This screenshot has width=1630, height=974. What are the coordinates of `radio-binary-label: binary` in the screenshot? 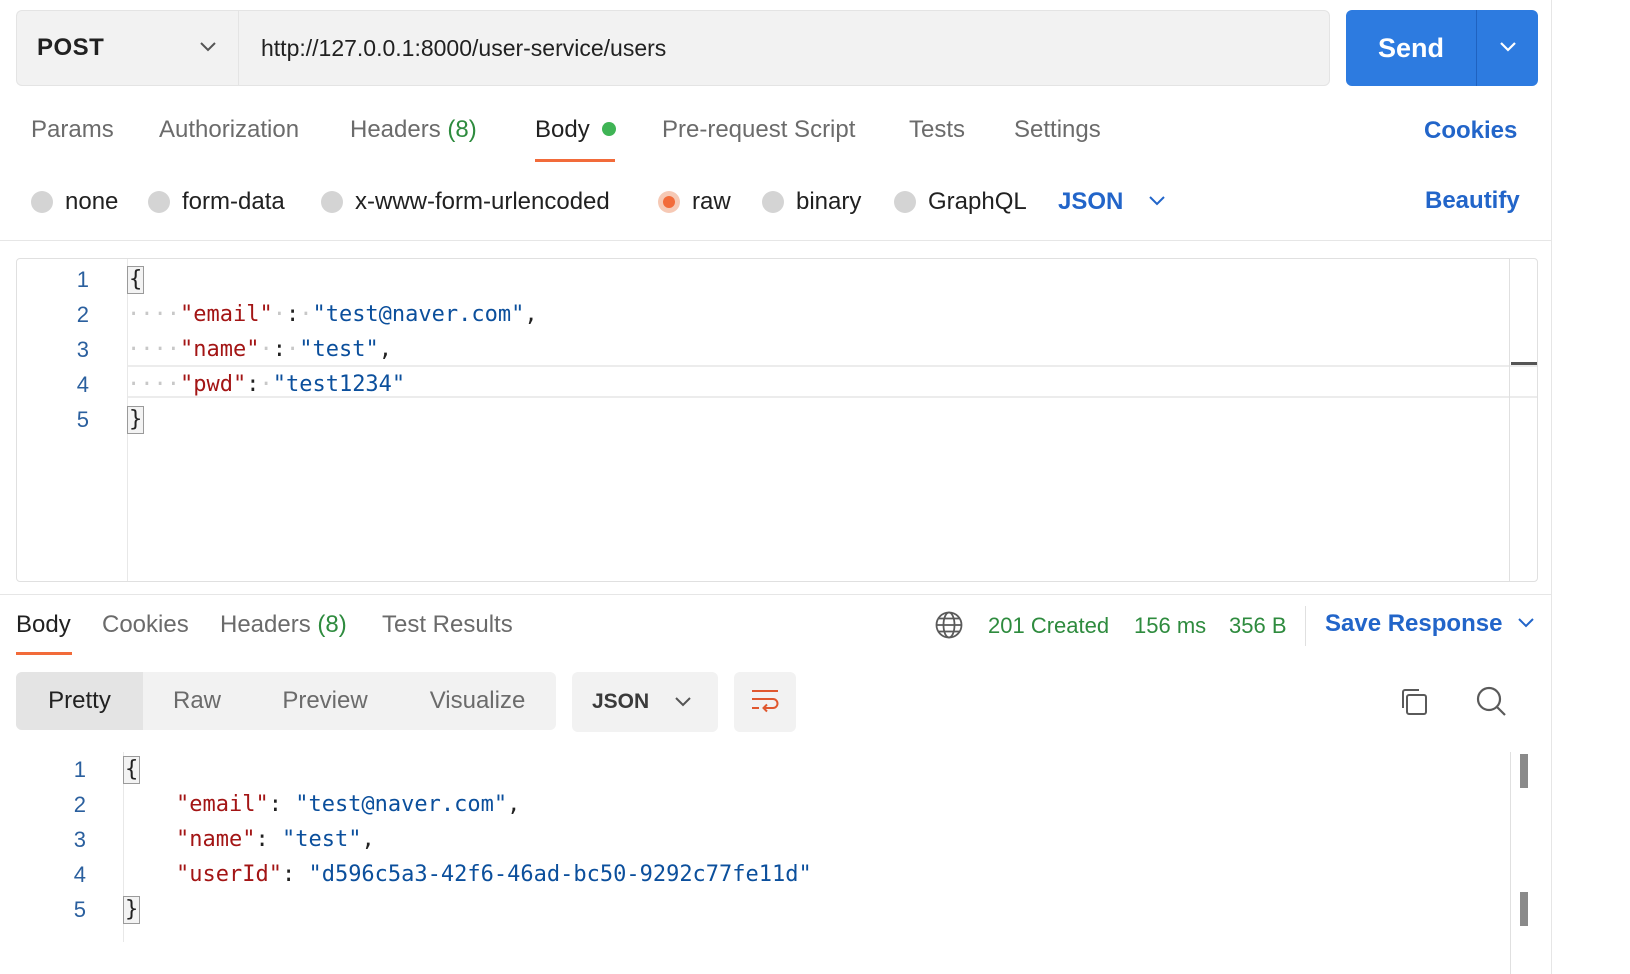 It's located at (829, 201).